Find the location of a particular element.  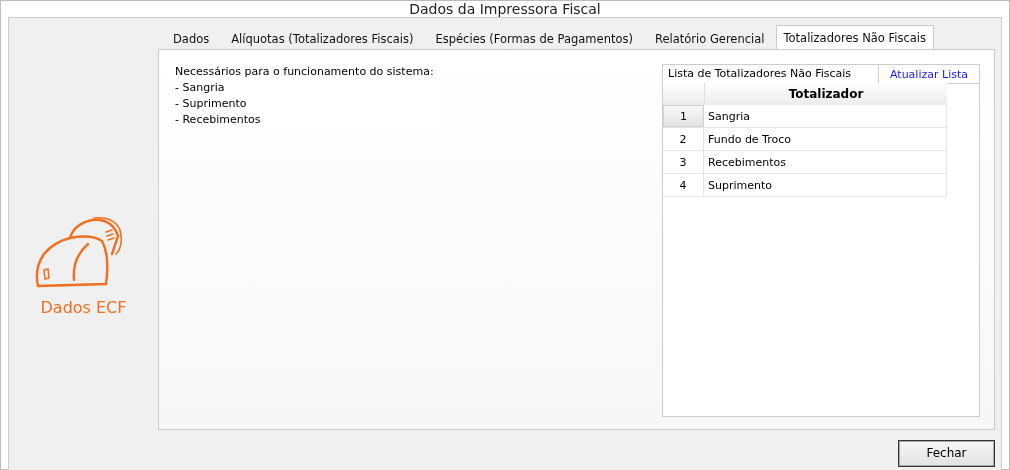

note-line: - Sangria is located at coordinates (200, 88).